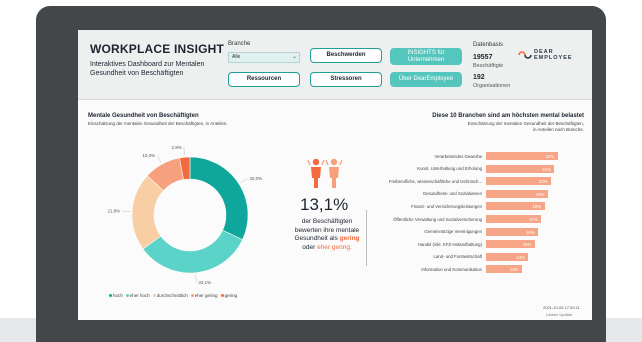 The image size is (642, 342). Describe the element at coordinates (550, 156) in the screenshot. I see `bar-value-label: 22%` at that location.